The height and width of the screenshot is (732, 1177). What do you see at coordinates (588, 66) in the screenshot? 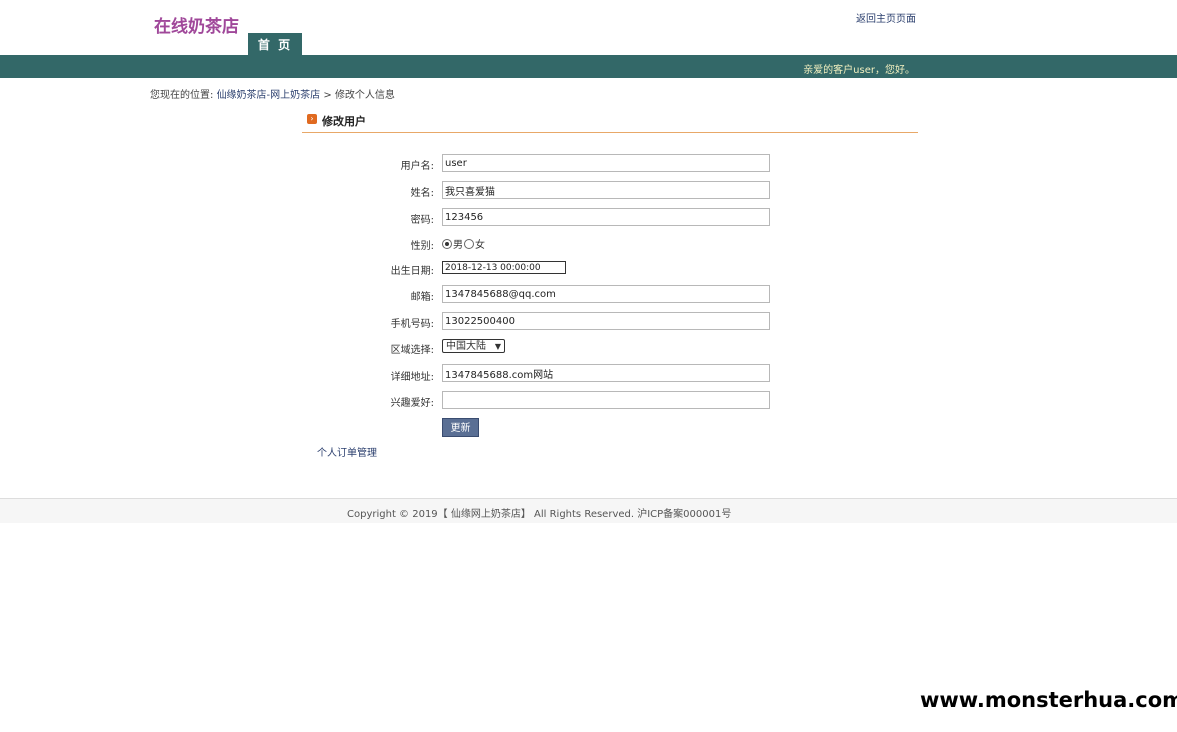
I see `navbar: 亲爱的客户user，您好。` at bounding box center [588, 66].